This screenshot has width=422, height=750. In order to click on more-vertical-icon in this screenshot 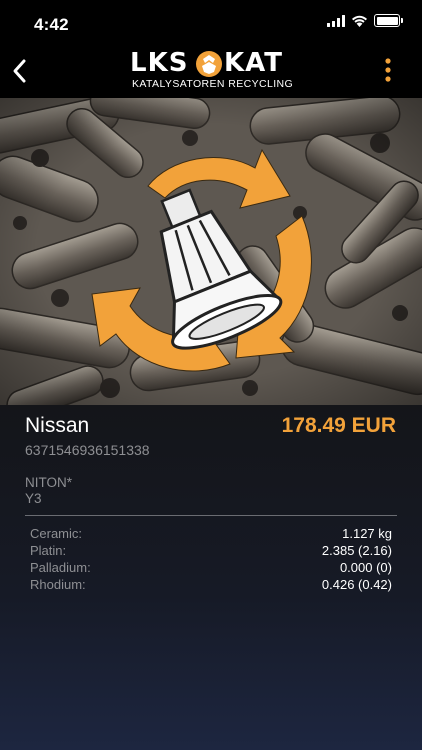, I will do `click(388, 70)`.